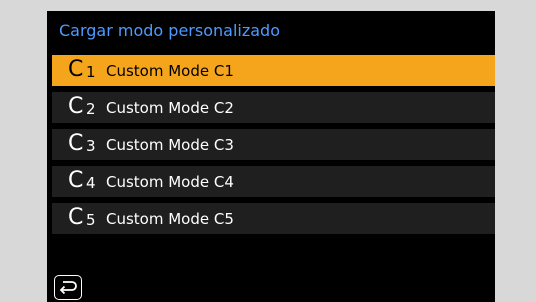 This screenshot has width=536, height=302. I want to click on custom-mode-label: Custom Mode C3, so click(170, 144).